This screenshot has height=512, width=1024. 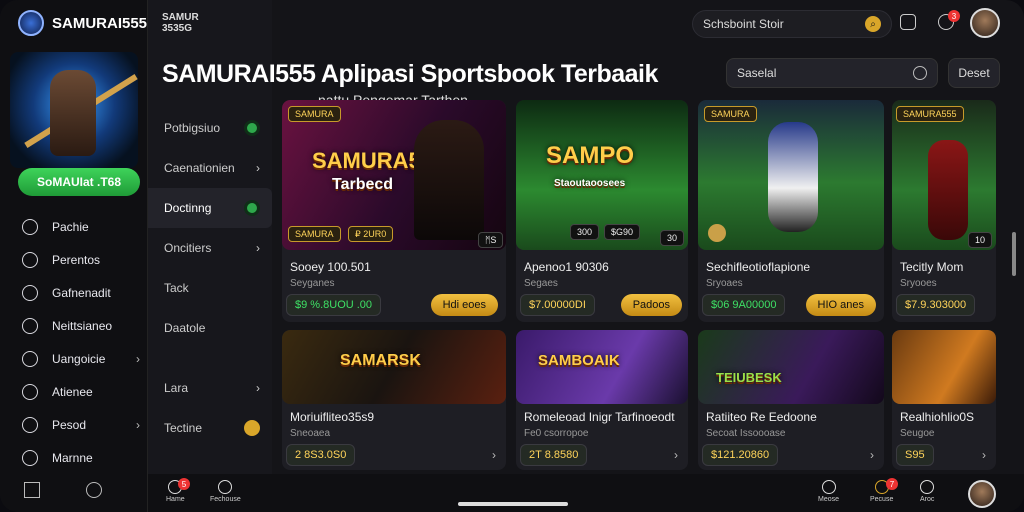 I want to click on card-subtitle: Sneoaea, so click(x=310, y=433).